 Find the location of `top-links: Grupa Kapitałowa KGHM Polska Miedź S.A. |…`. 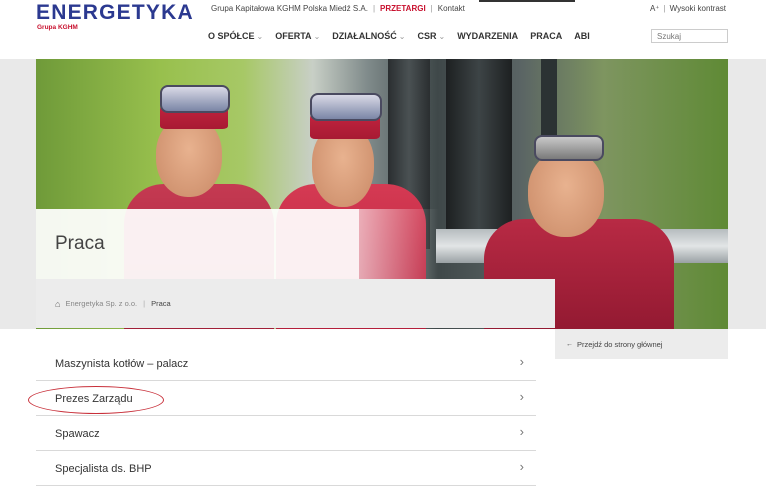

top-links: Grupa Kapitałowa KGHM Polska Miedź S.A. |… is located at coordinates (338, 8).